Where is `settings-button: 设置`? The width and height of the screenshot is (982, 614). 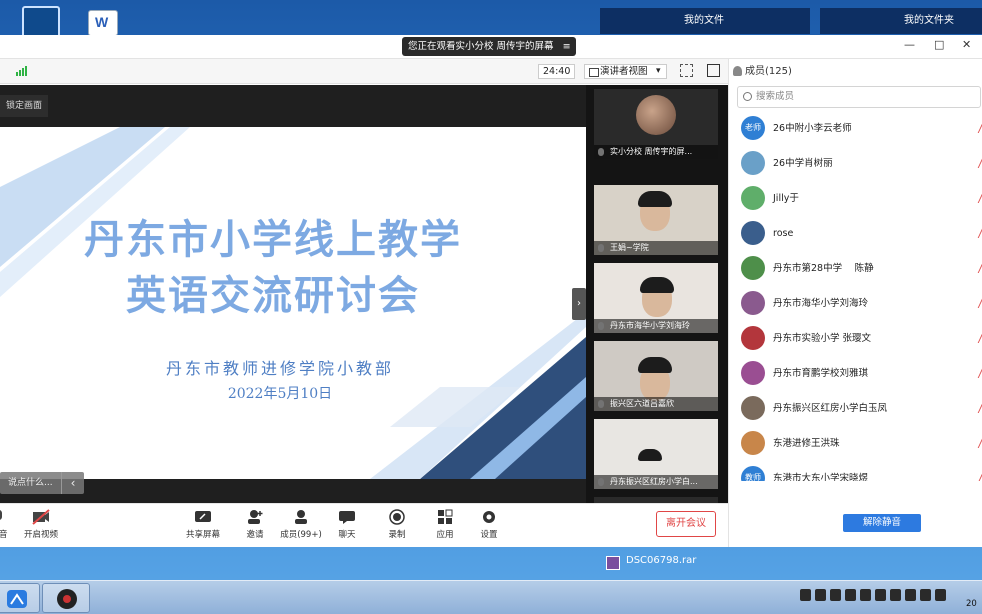
settings-button: 设置 is located at coordinates (489, 524).